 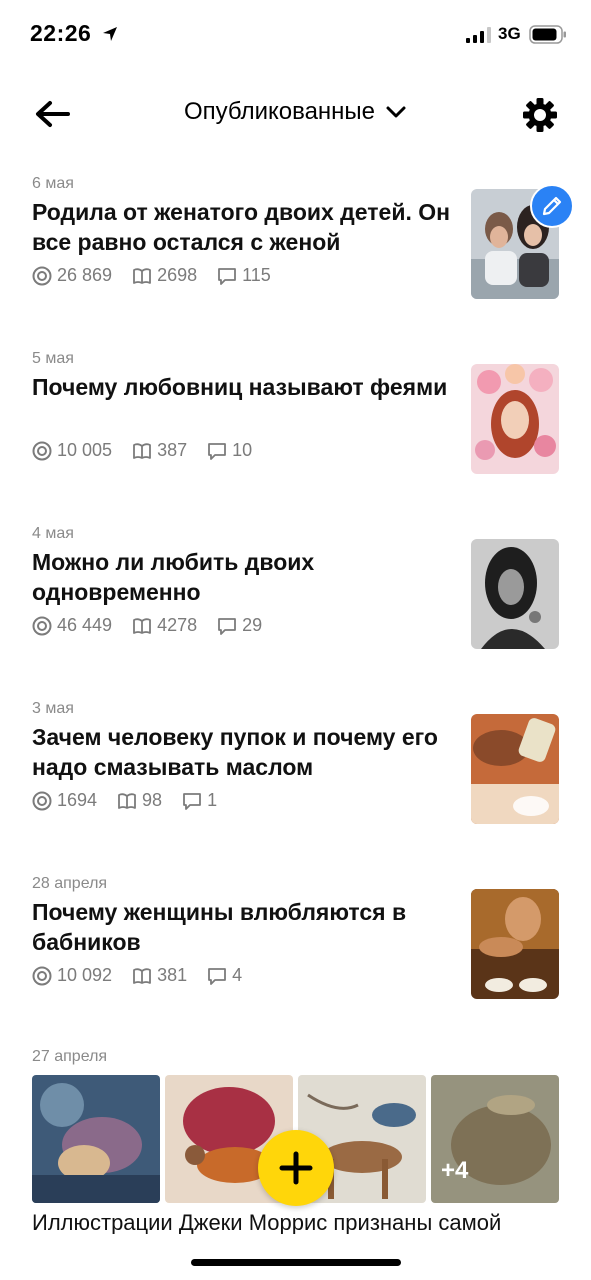 I want to click on views-stat: 46 449, so click(x=72, y=625).